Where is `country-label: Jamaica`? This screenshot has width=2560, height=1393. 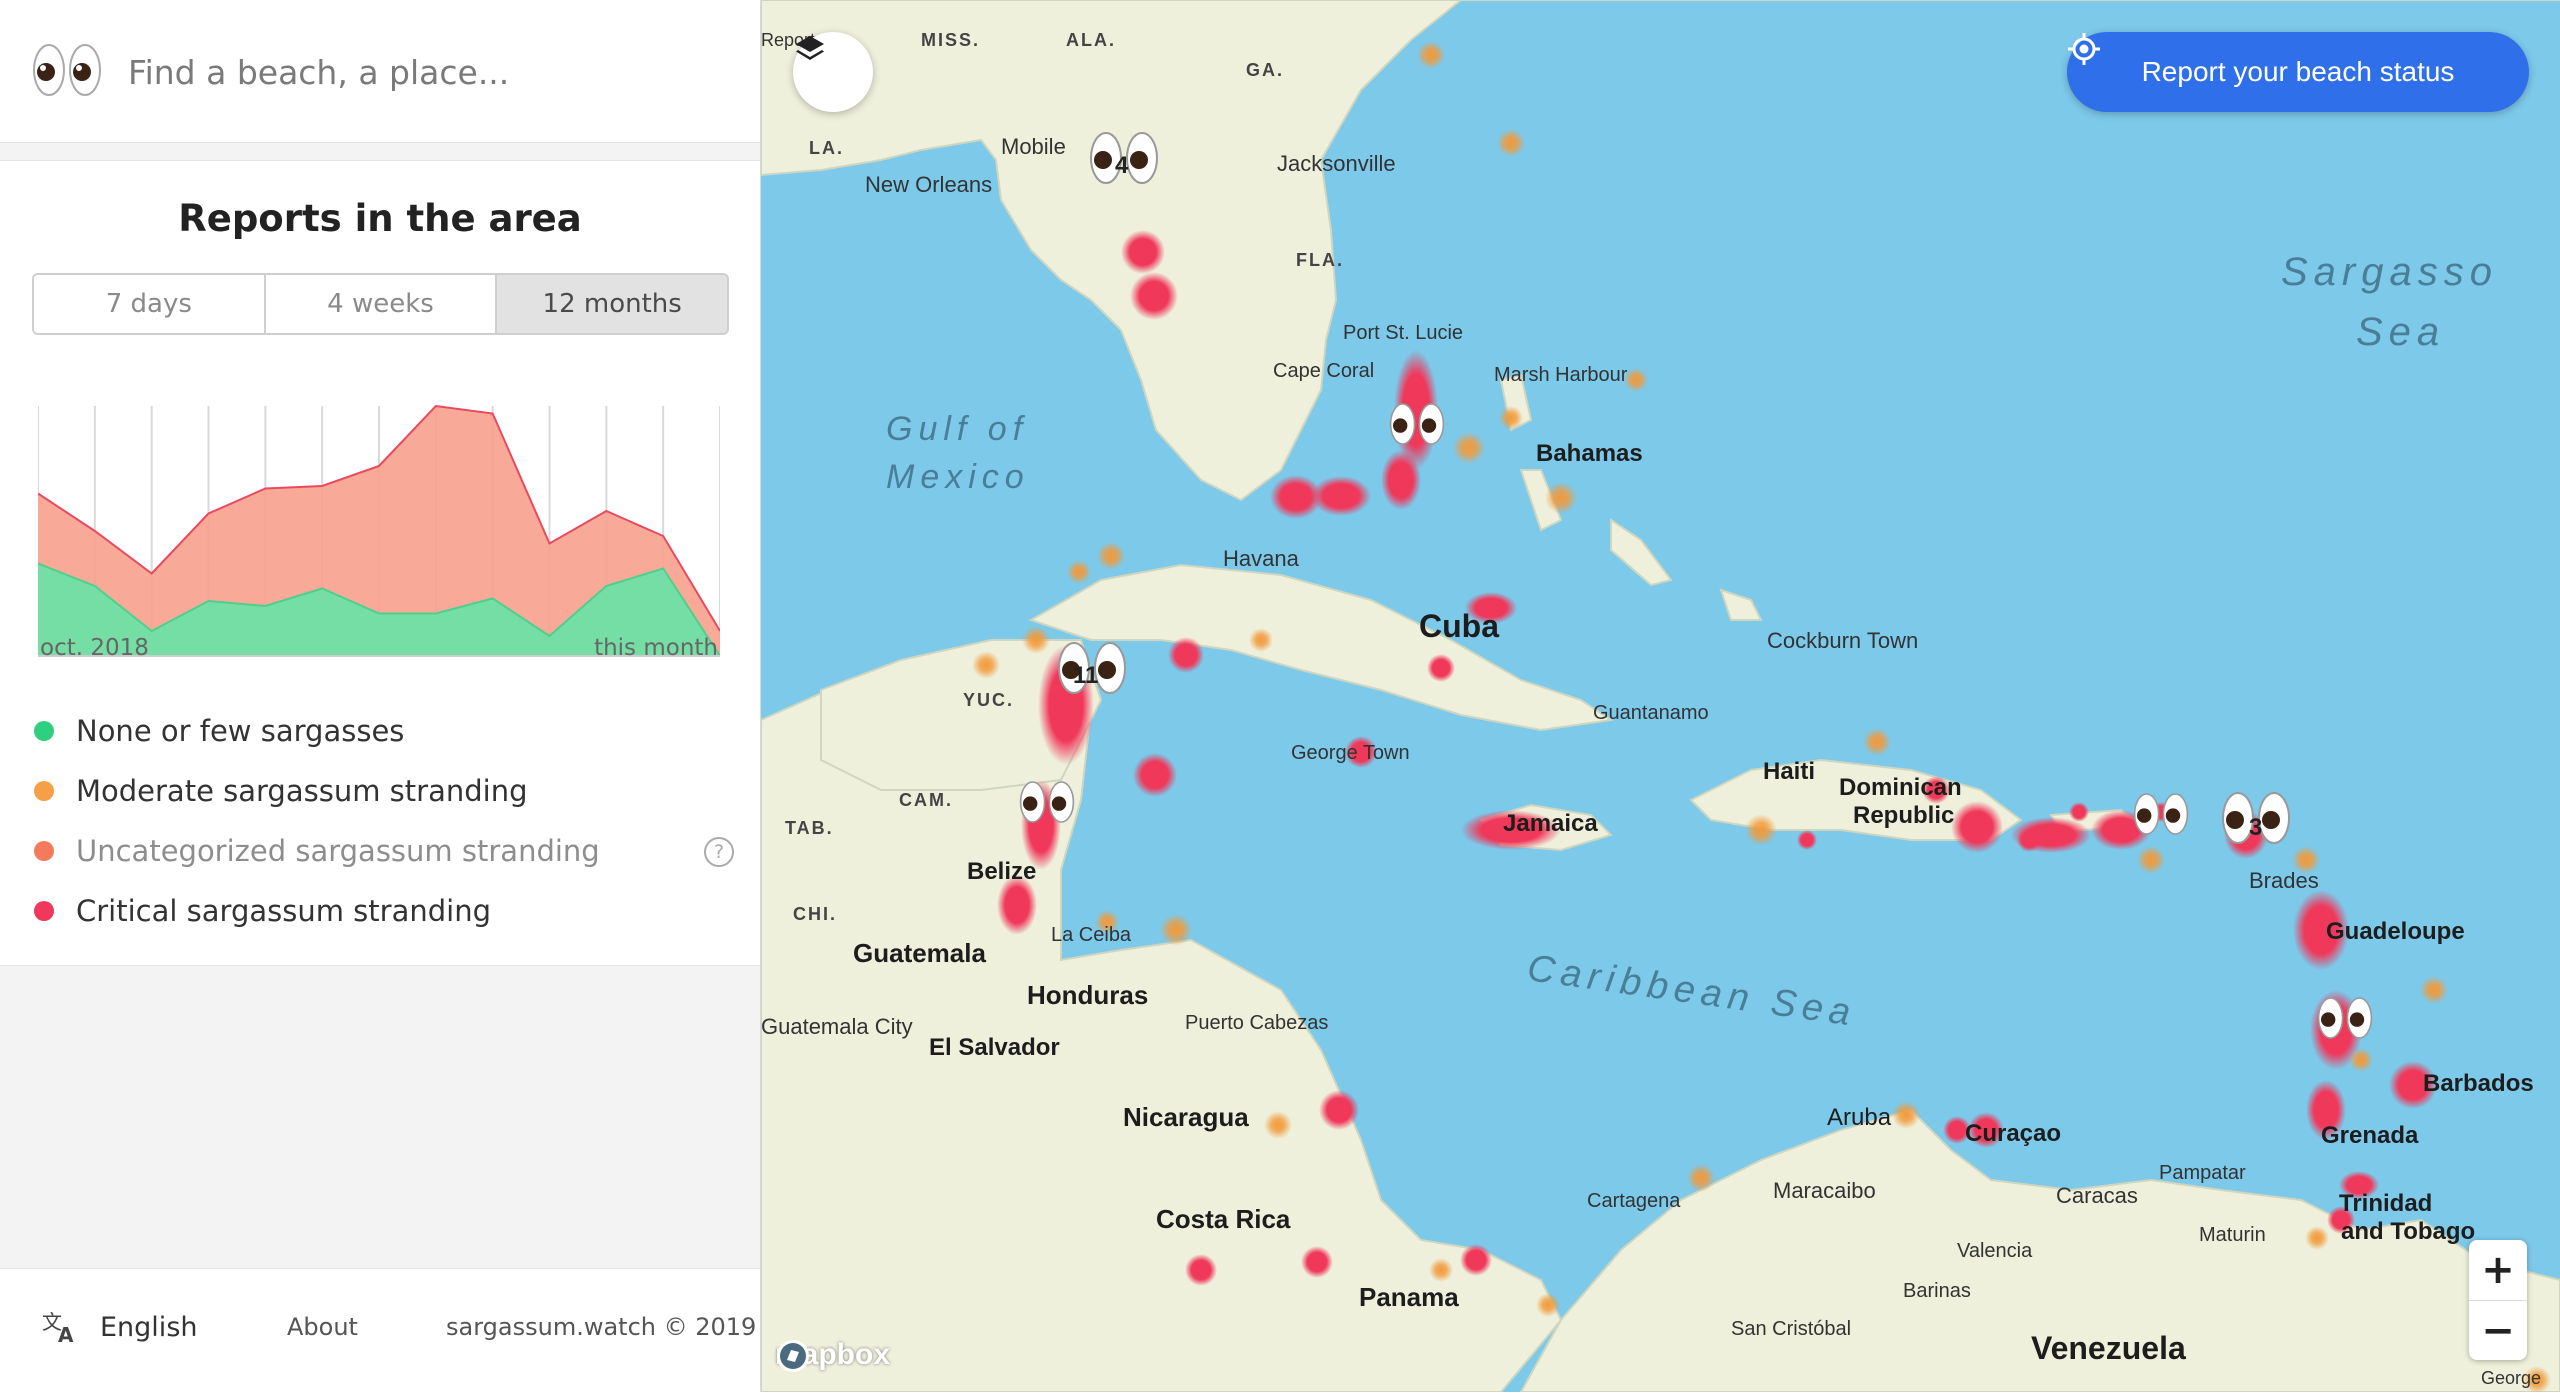
country-label: Jamaica is located at coordinates (1550, 823).